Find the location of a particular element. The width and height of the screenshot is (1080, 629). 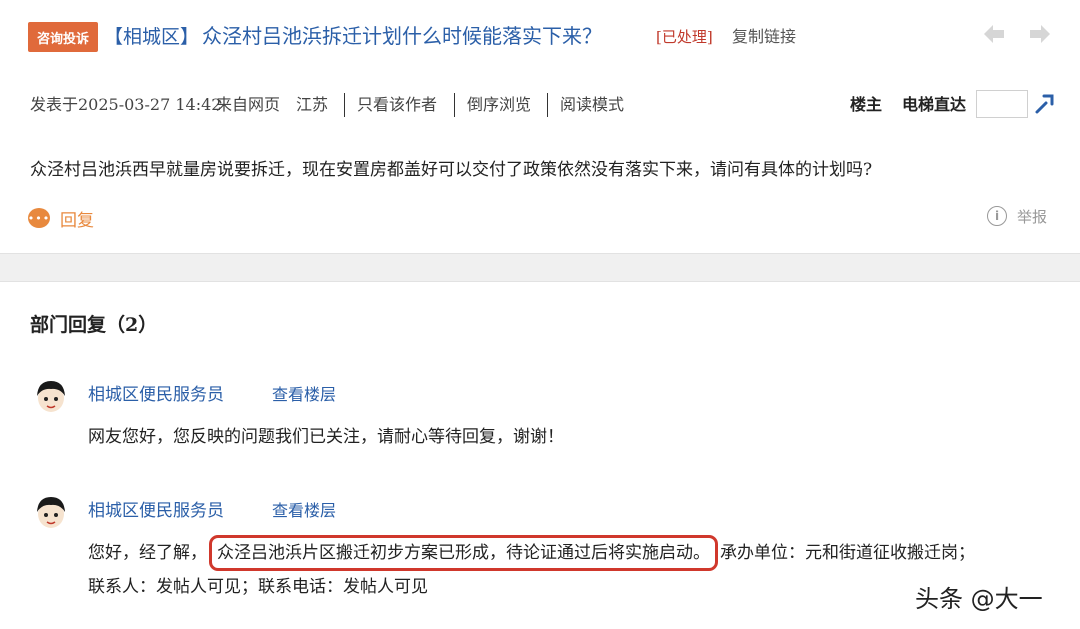

reply-text-before: 您好，经了解， is located at coordinates (147, 553).